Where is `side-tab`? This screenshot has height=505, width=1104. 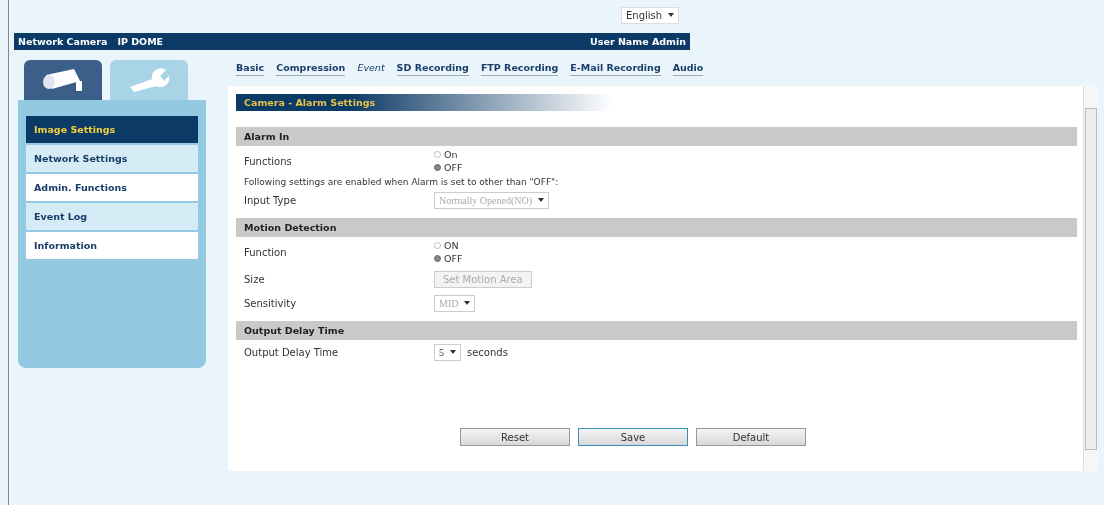 side-tab is located at coordinates (63, 80).